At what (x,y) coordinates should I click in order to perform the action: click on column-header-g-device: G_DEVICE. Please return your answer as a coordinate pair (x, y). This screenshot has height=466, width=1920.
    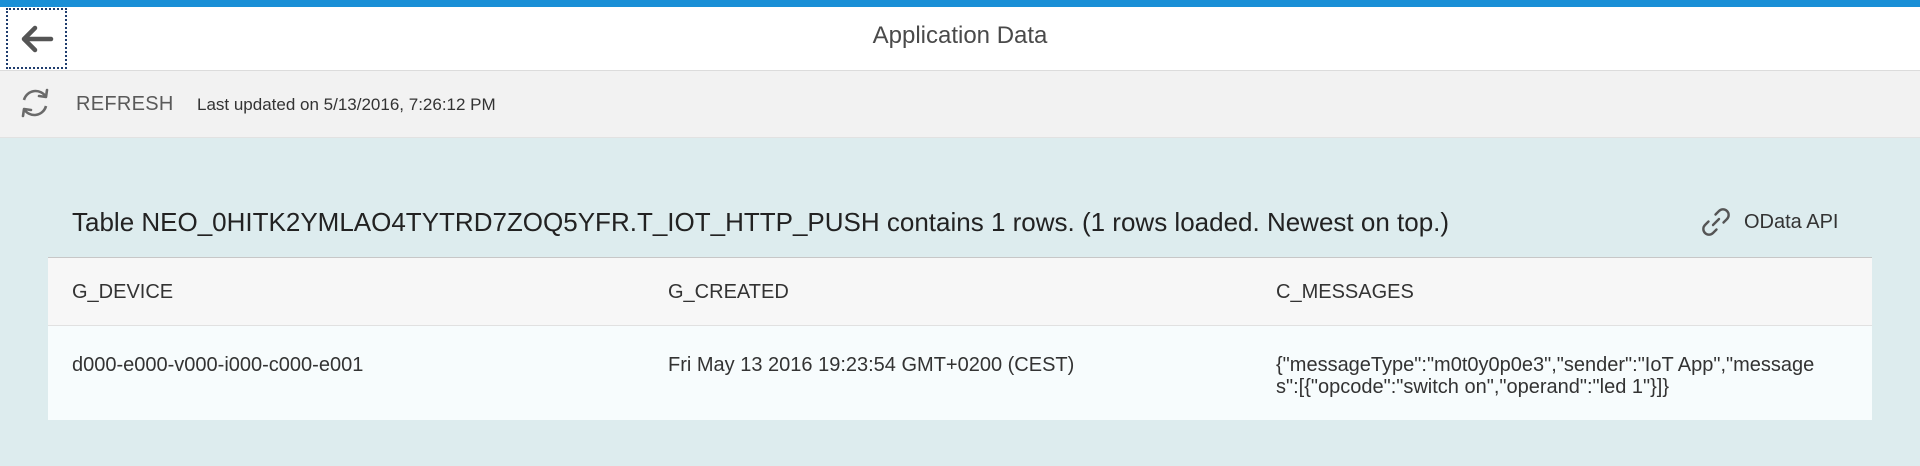
    Looking at the image, I should click on (122, 292).